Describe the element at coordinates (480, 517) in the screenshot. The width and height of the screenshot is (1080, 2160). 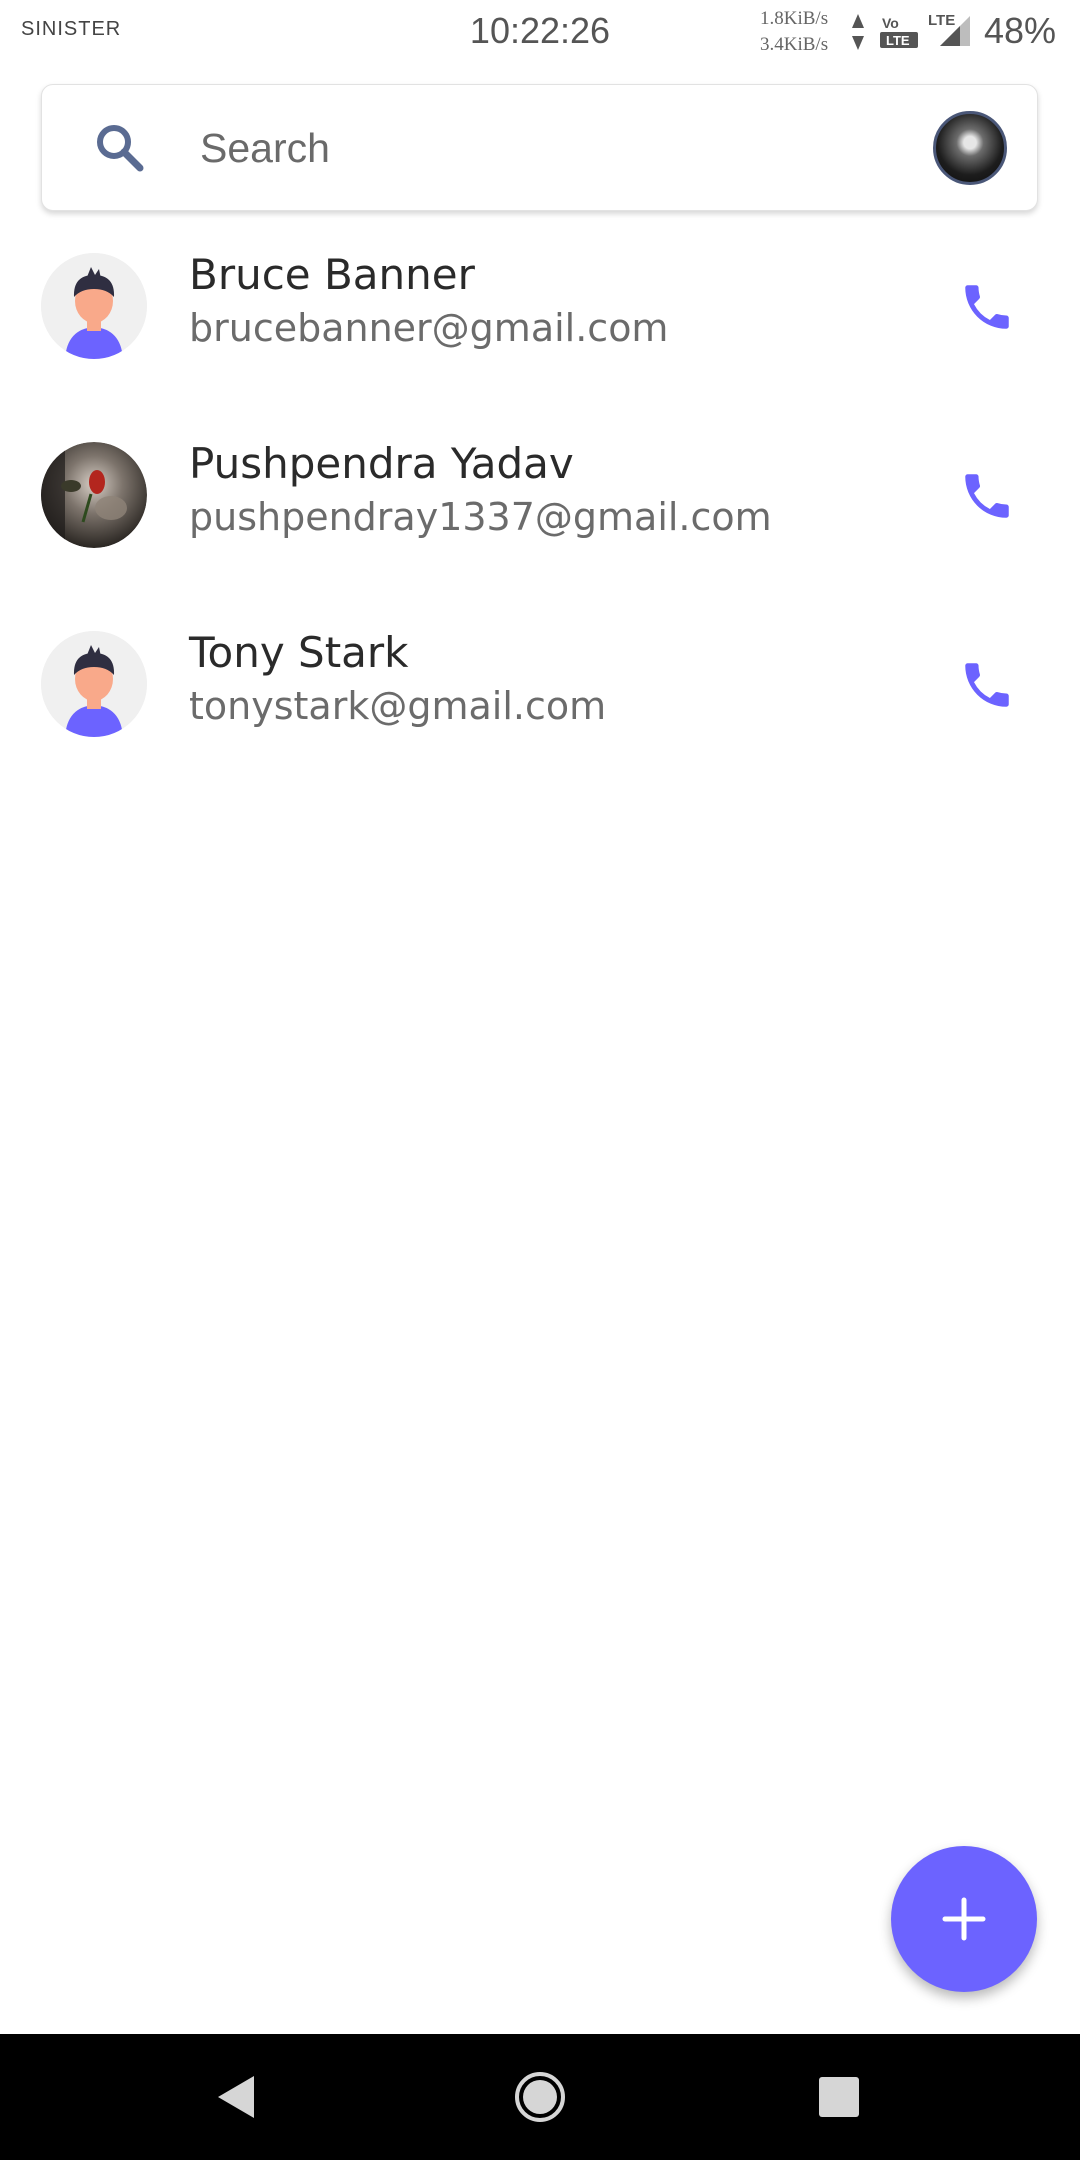
I see `contact-email: pushpendray1337@gmail.com` at that location.